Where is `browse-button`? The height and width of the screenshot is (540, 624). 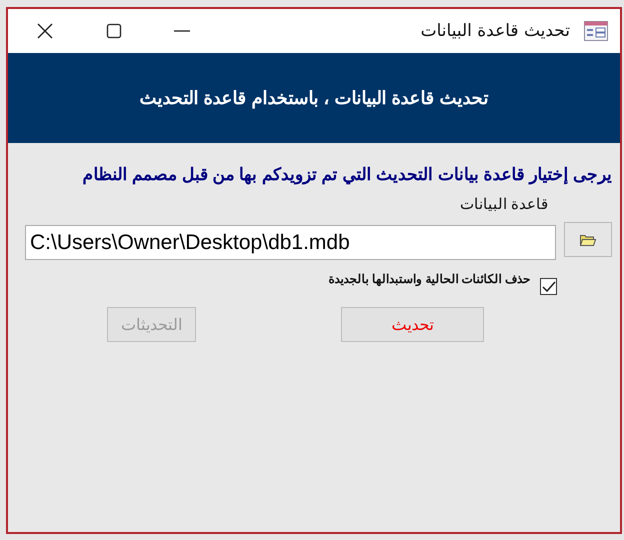
browse-button is located at coordinates (588, 239).